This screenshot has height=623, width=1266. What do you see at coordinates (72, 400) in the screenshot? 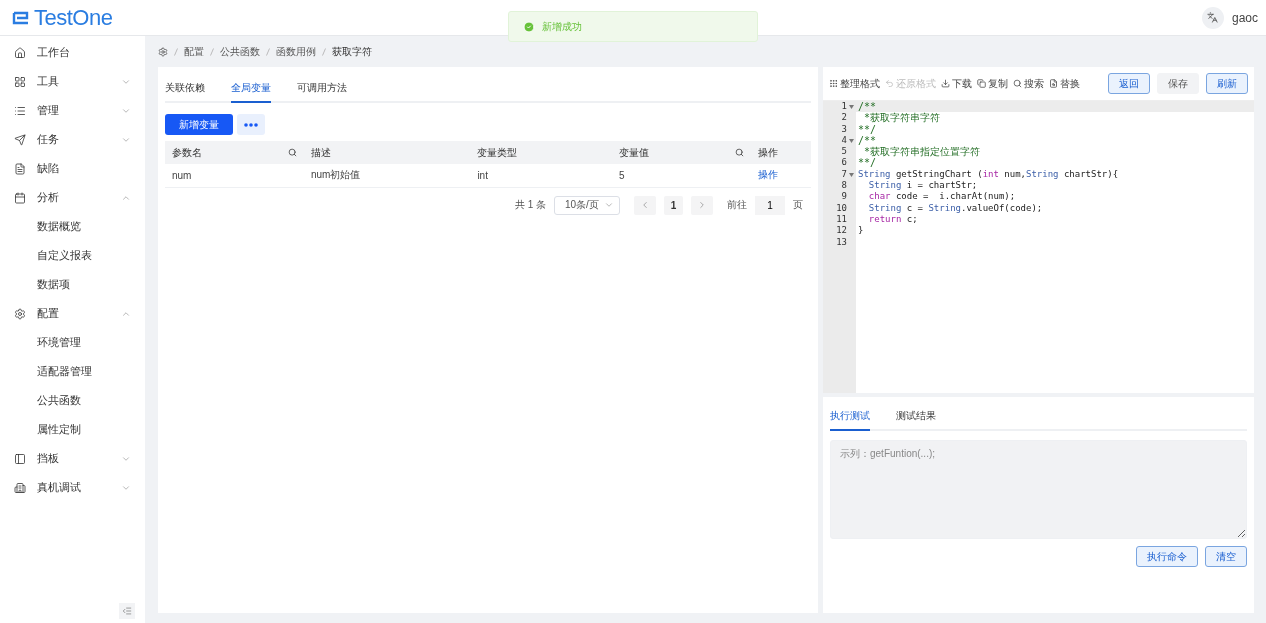
I see `sidebar-subitem: 公共函数` at bounding box center [72, 400].